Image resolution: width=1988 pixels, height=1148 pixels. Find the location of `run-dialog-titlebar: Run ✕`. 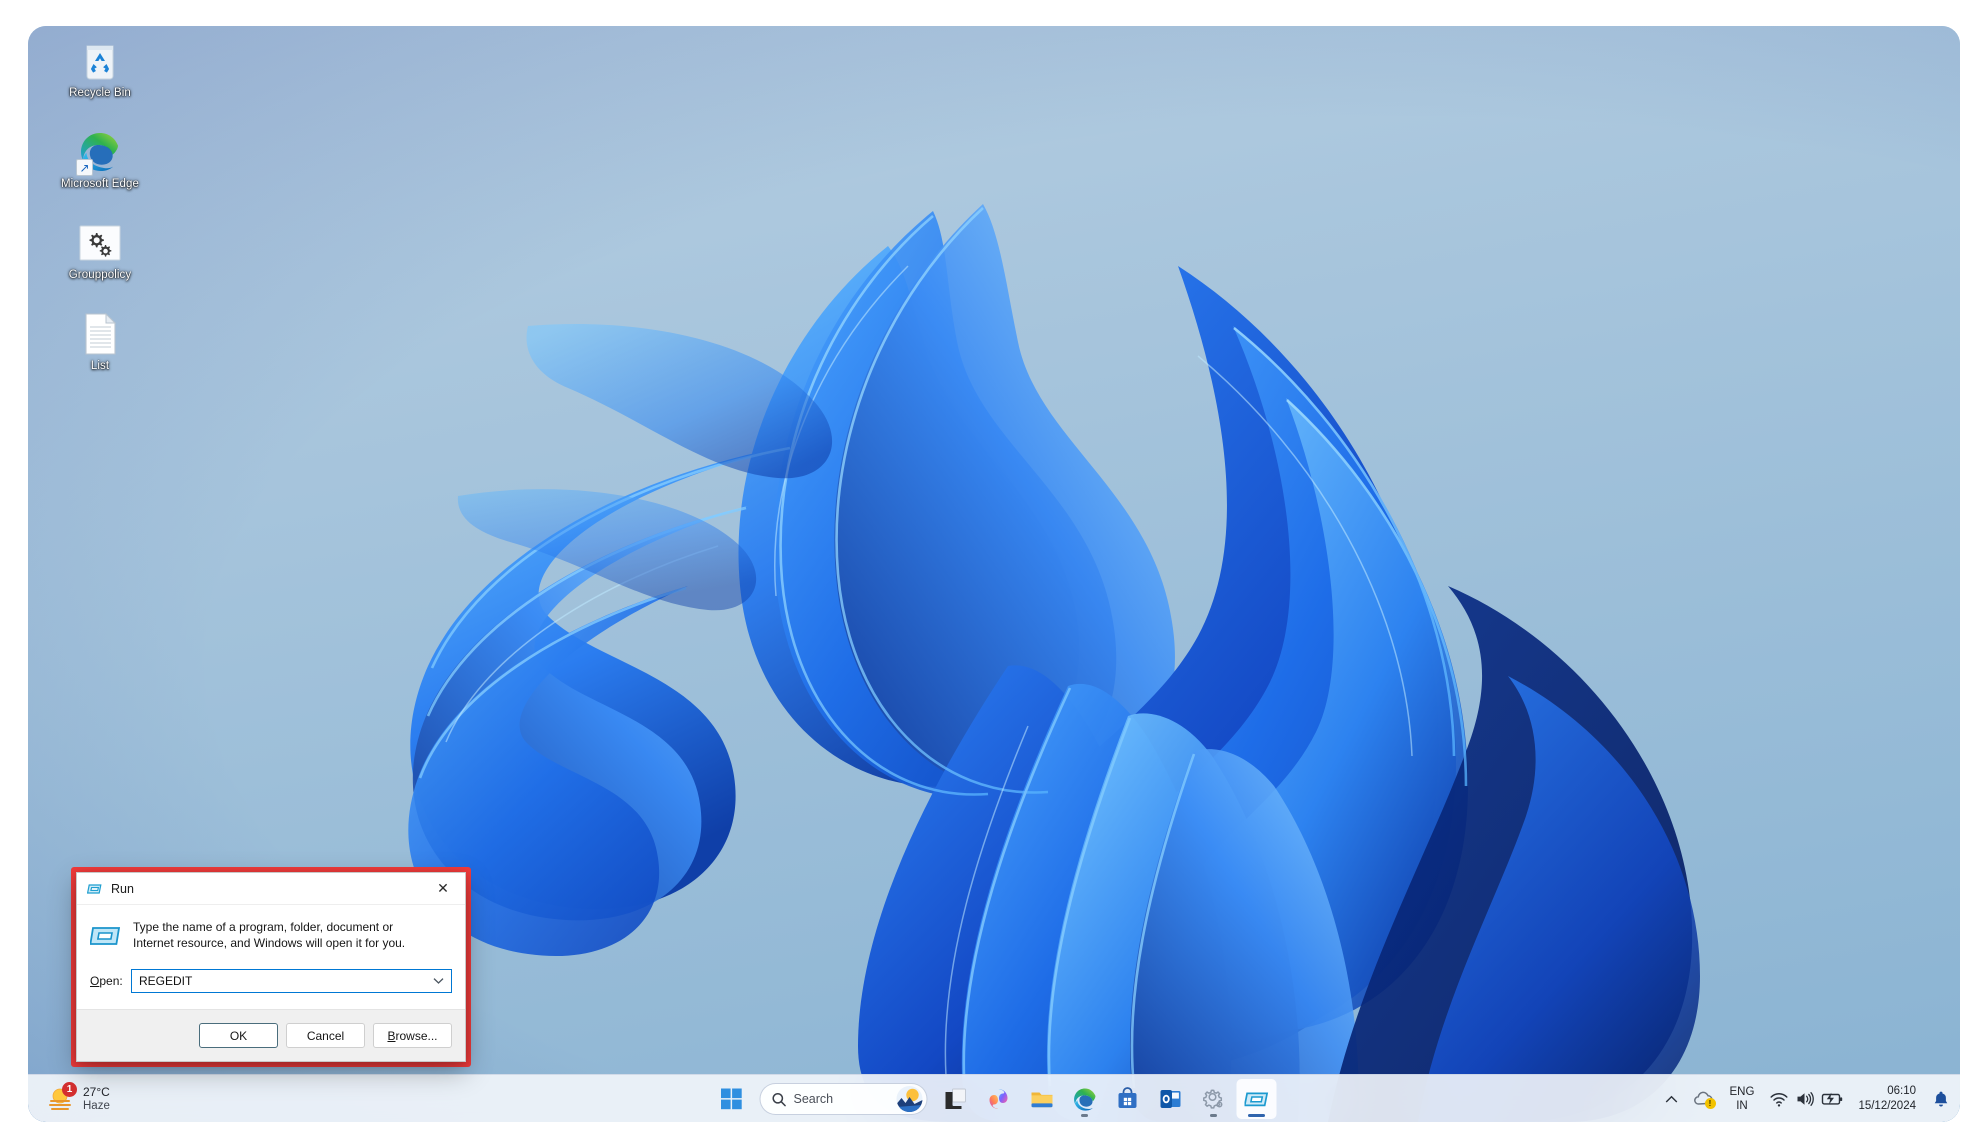

run-dialog-titlebar: Run ✕ is located at coordinates (271, 889).